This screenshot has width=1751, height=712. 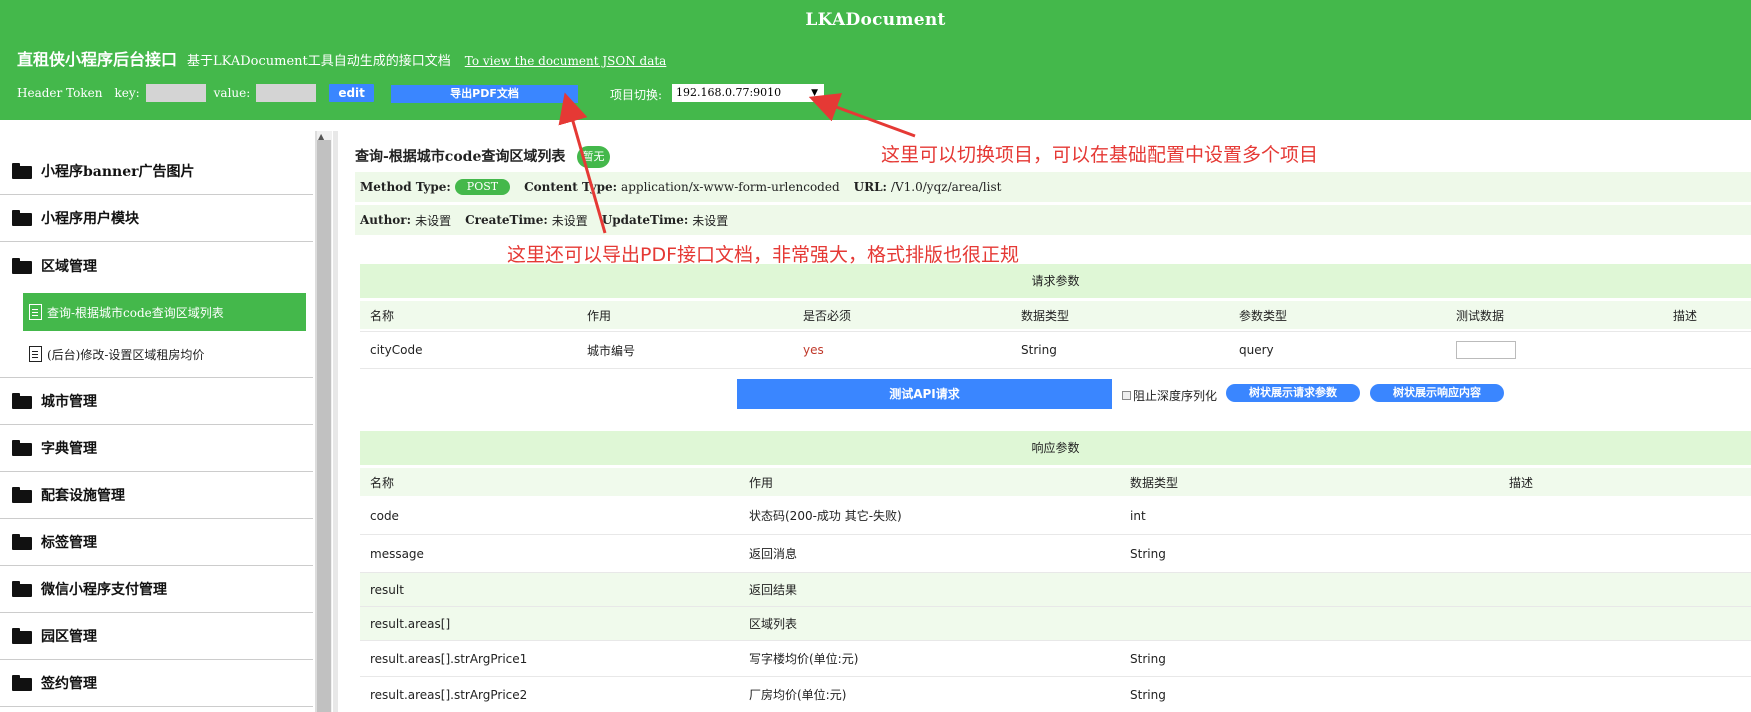 I want to click on sidebar-item-contract: 签约管理, so click(x=156, y=683).